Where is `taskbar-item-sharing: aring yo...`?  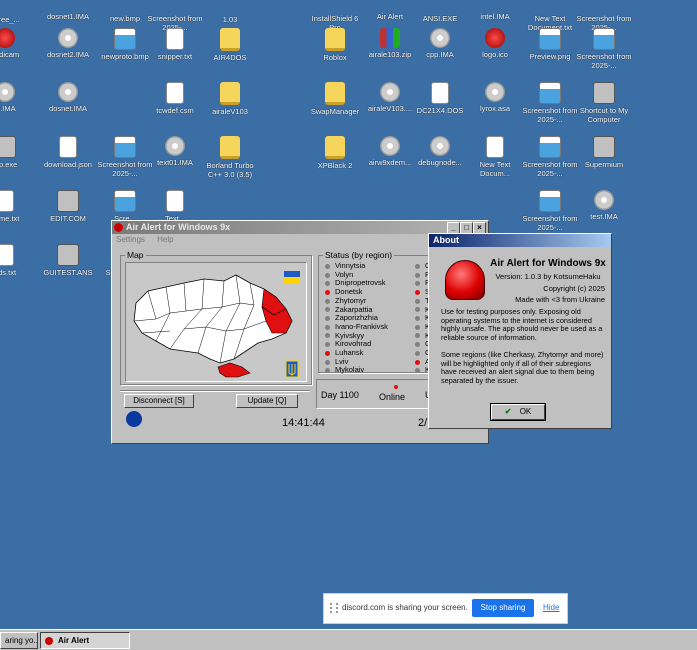 taskbar-item-sharing: aring yo... is located at coordinates (19, 640).